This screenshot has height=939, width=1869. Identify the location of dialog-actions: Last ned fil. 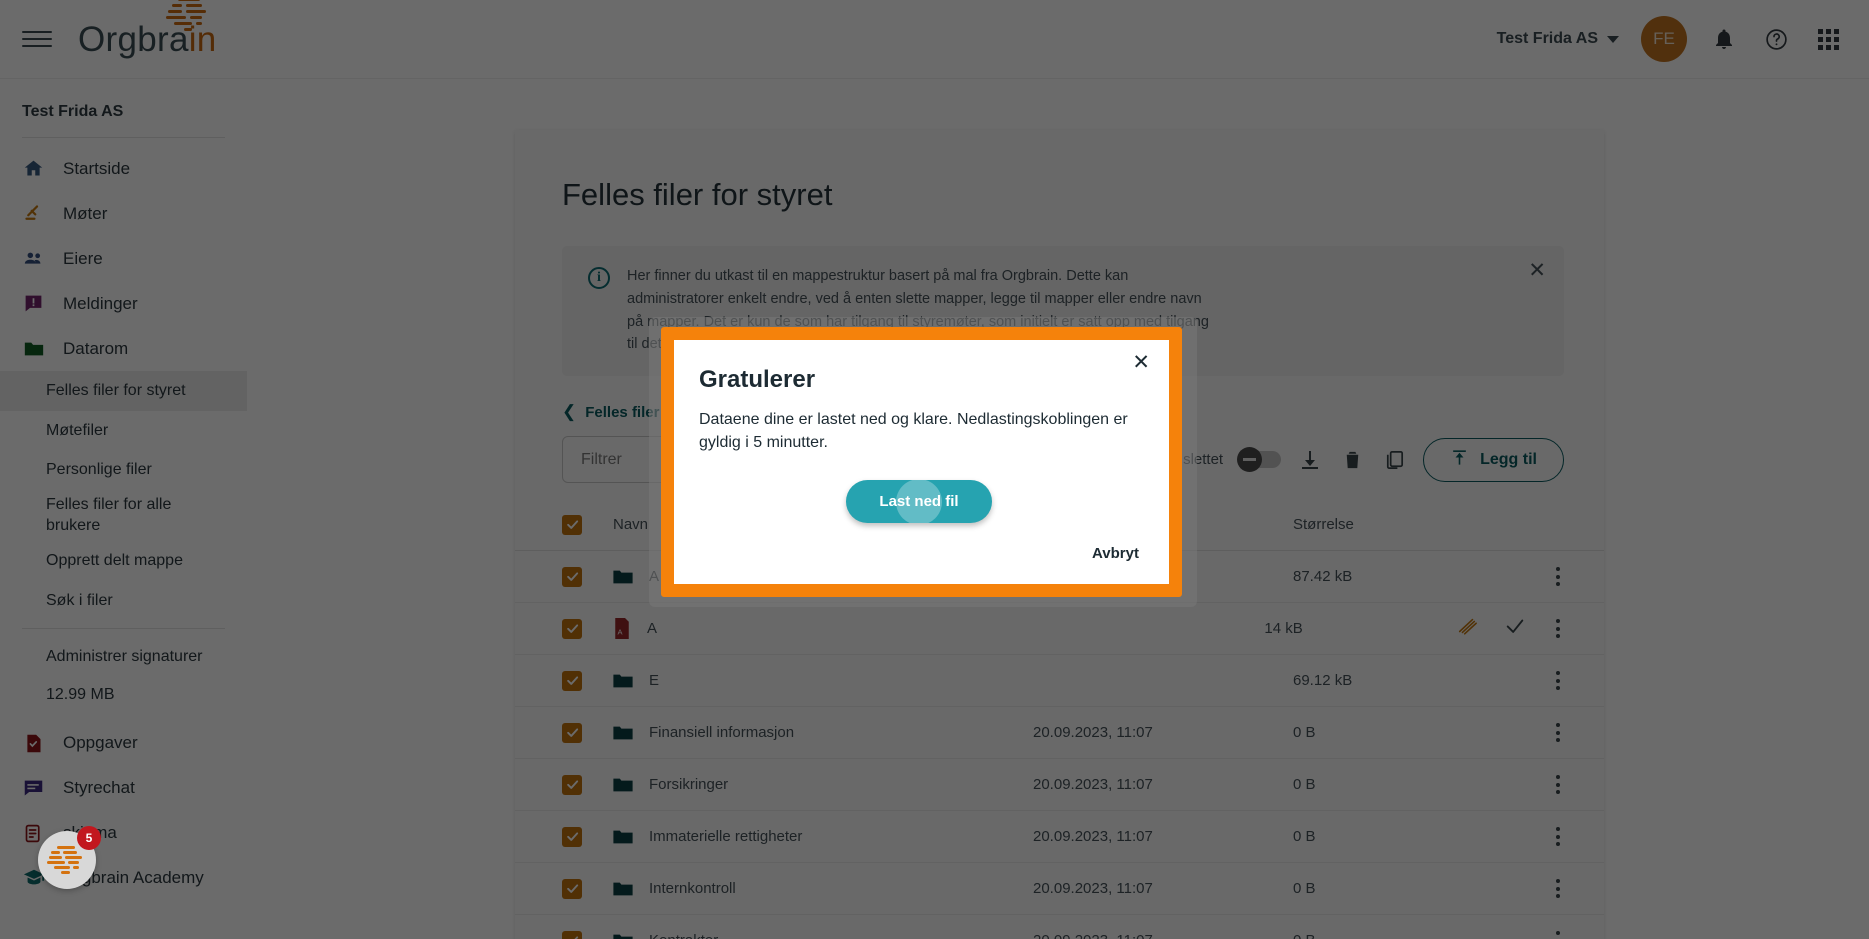
(919, 502).